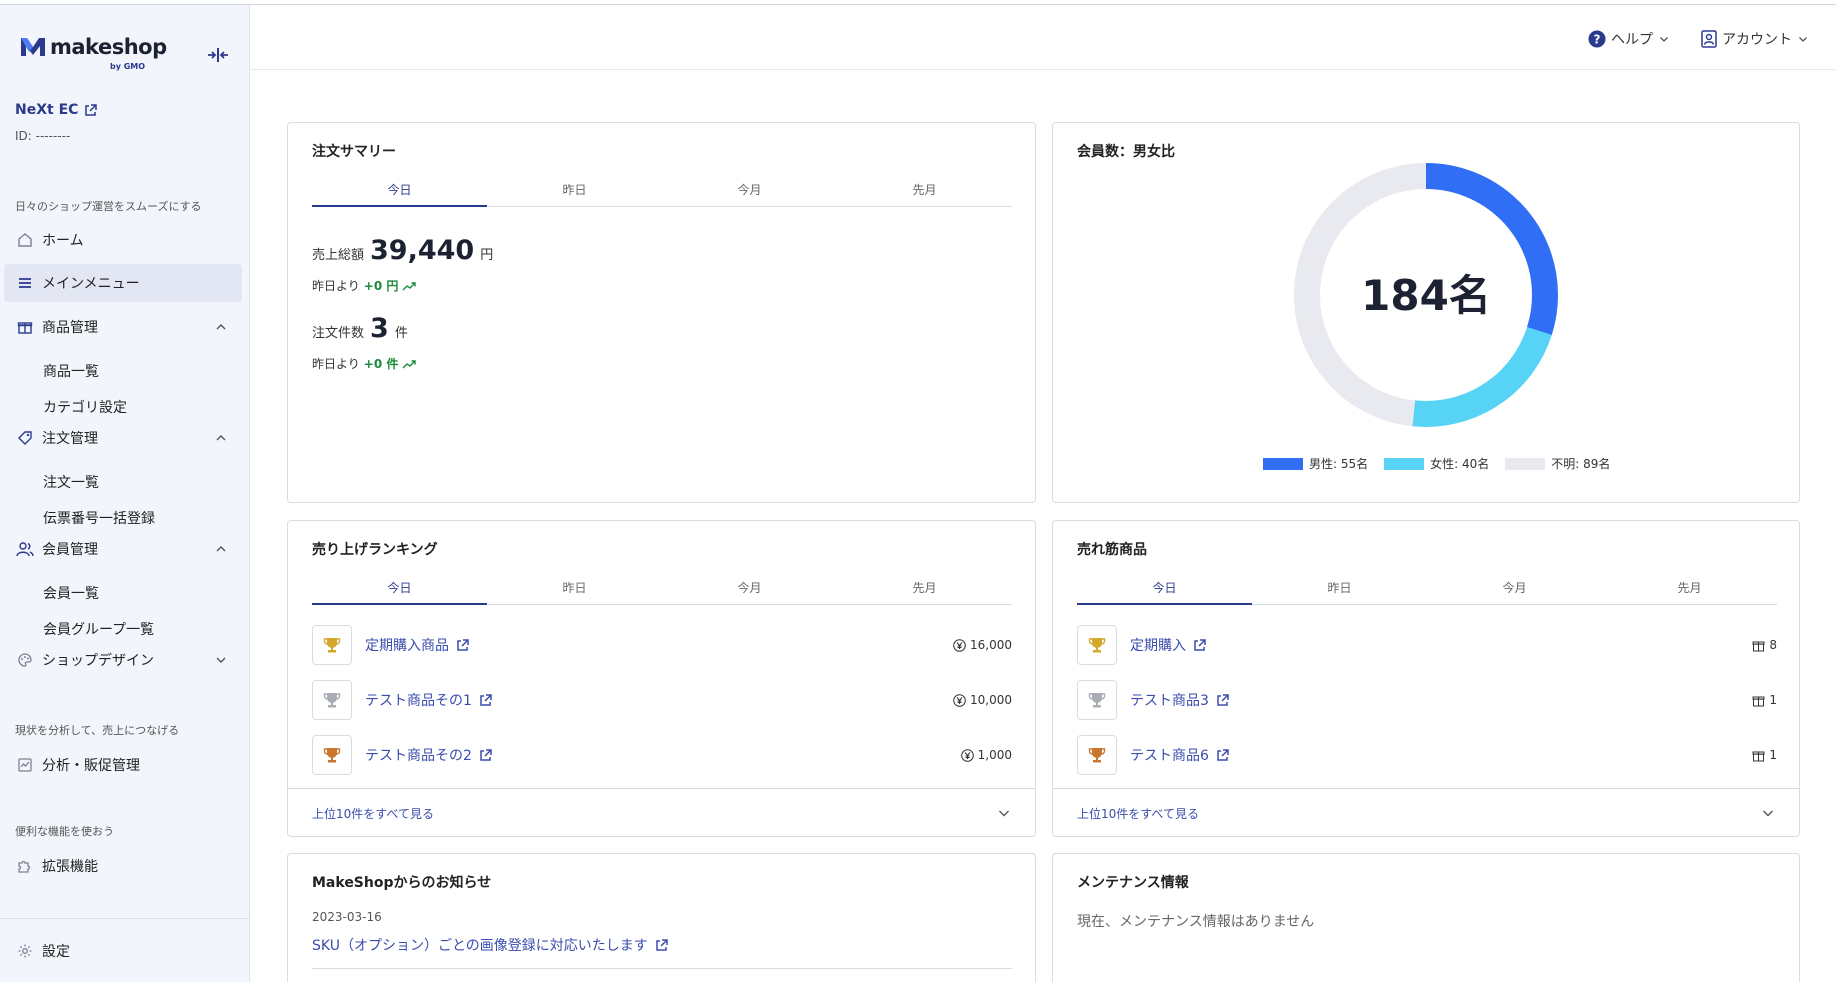  I want to click on help-menu-button: ? ヘルプ, so click(1629, 39).